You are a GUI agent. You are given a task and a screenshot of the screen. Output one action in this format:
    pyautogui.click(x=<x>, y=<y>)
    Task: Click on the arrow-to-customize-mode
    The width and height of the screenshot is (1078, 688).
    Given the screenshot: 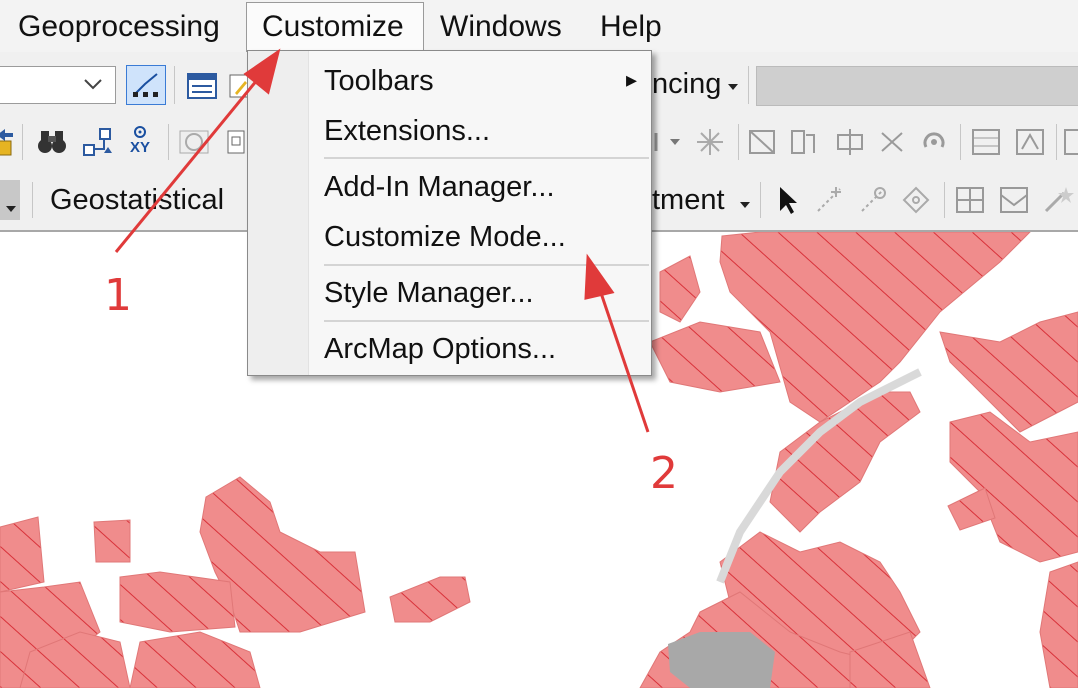 What is the action you would take?
    pyautogui.click(x=624, y=361)
    